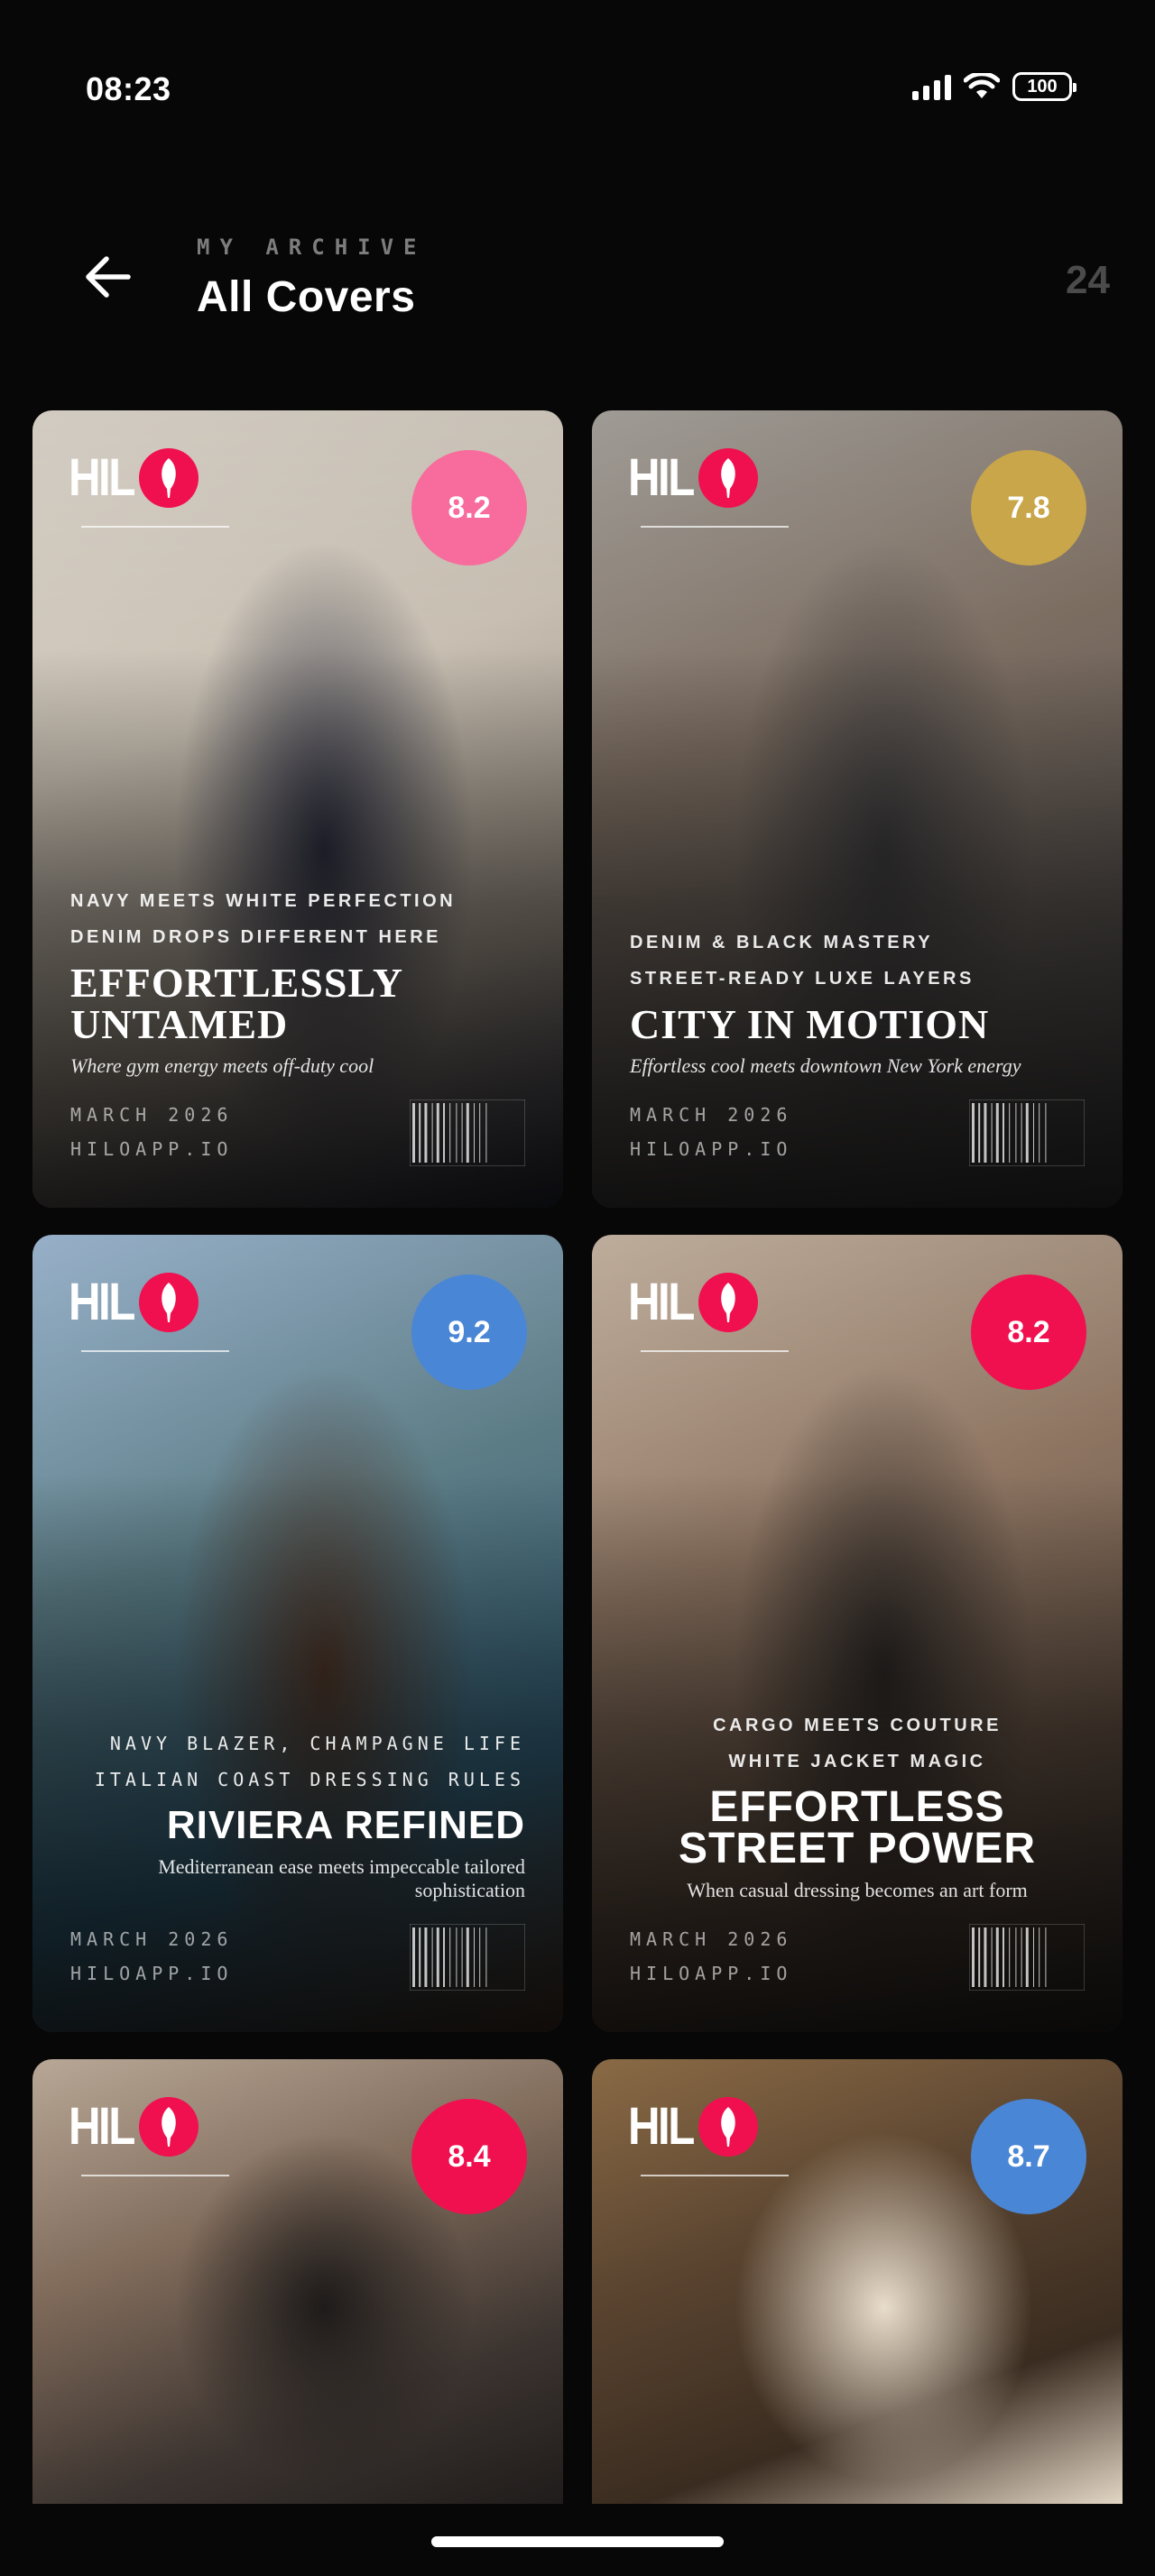 The width and height of the screenshot is (1155, 2576). Describe the element at coordinates (782, 942) in the screenshot. I see `cover-kicker: DENIM & BLACK MASTERY` at that location.